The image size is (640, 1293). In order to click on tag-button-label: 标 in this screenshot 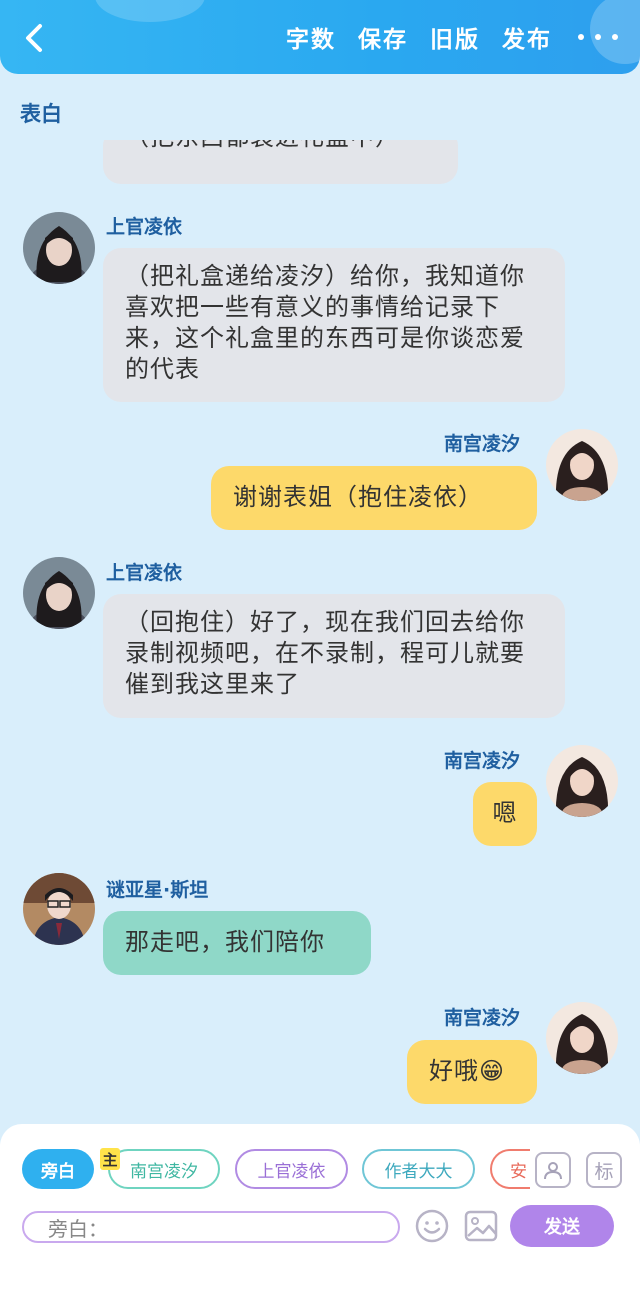, I will do `click(604, 1171)`.